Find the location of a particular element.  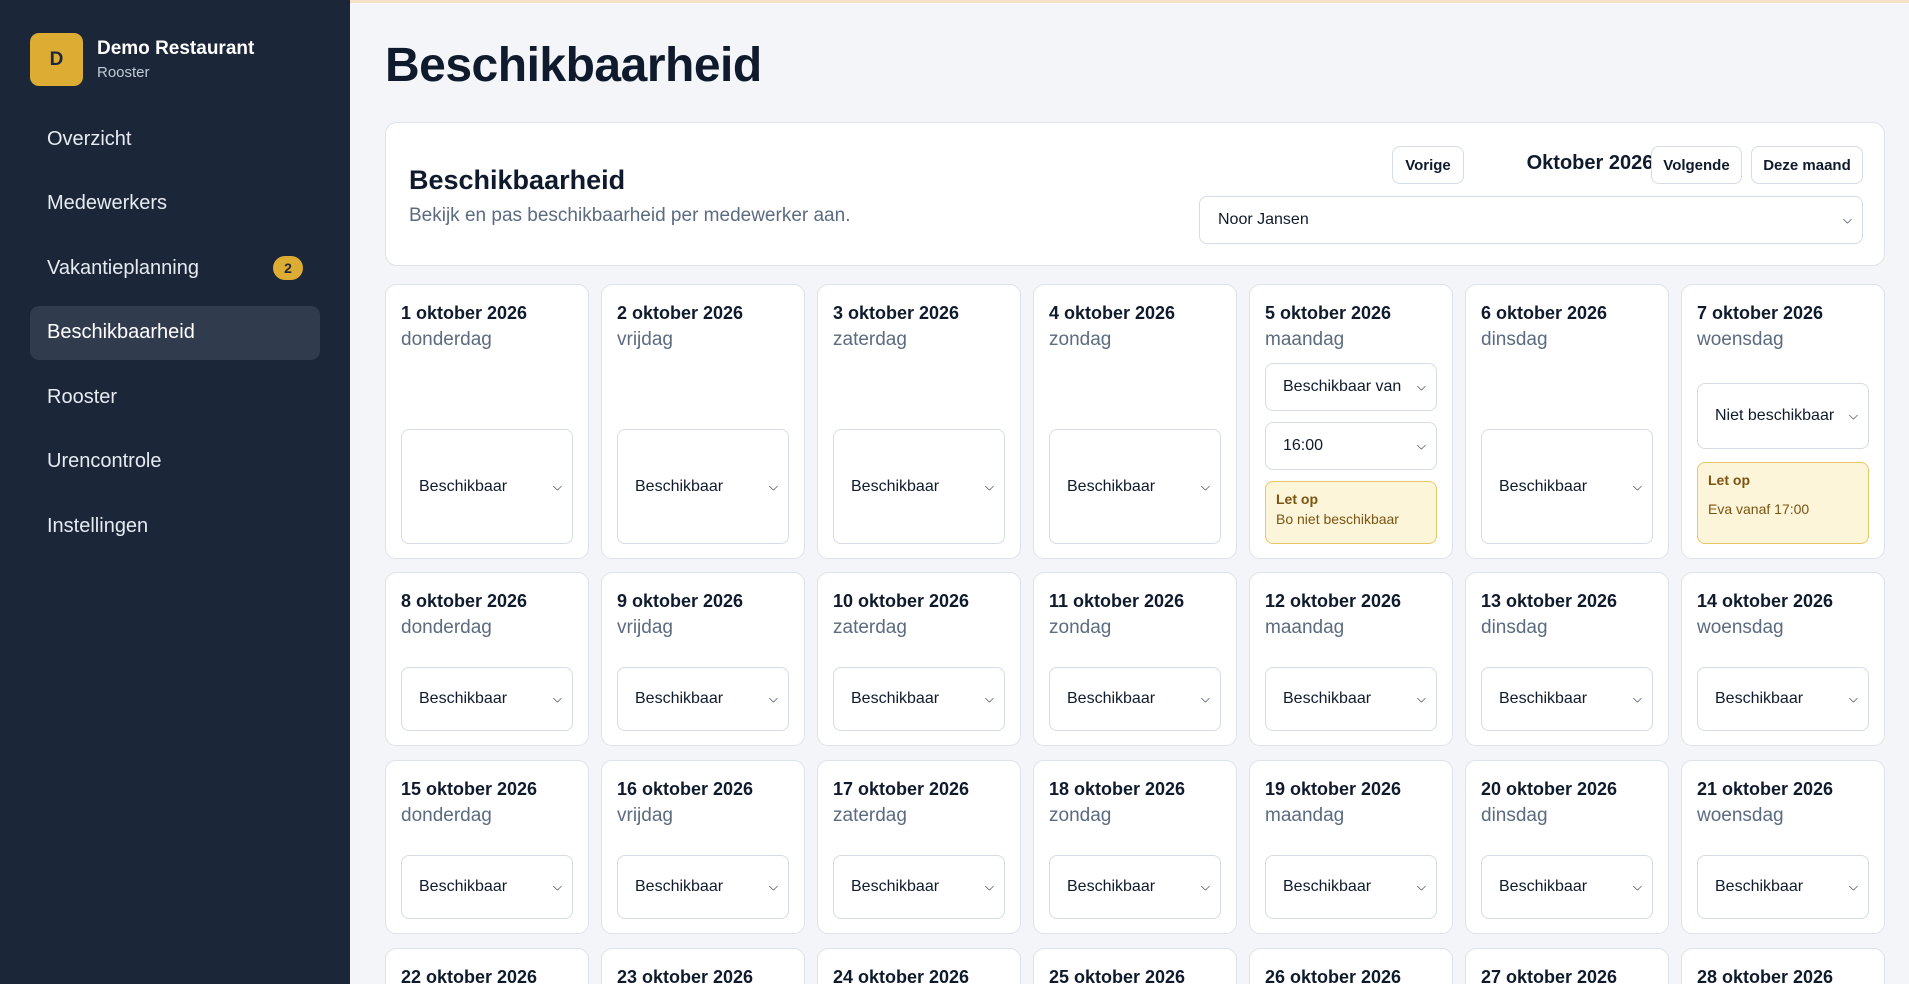

day-card: 10 oktober 2026 zaterdag Beschikbaar ⌵ is located at coordinates (919, 659).